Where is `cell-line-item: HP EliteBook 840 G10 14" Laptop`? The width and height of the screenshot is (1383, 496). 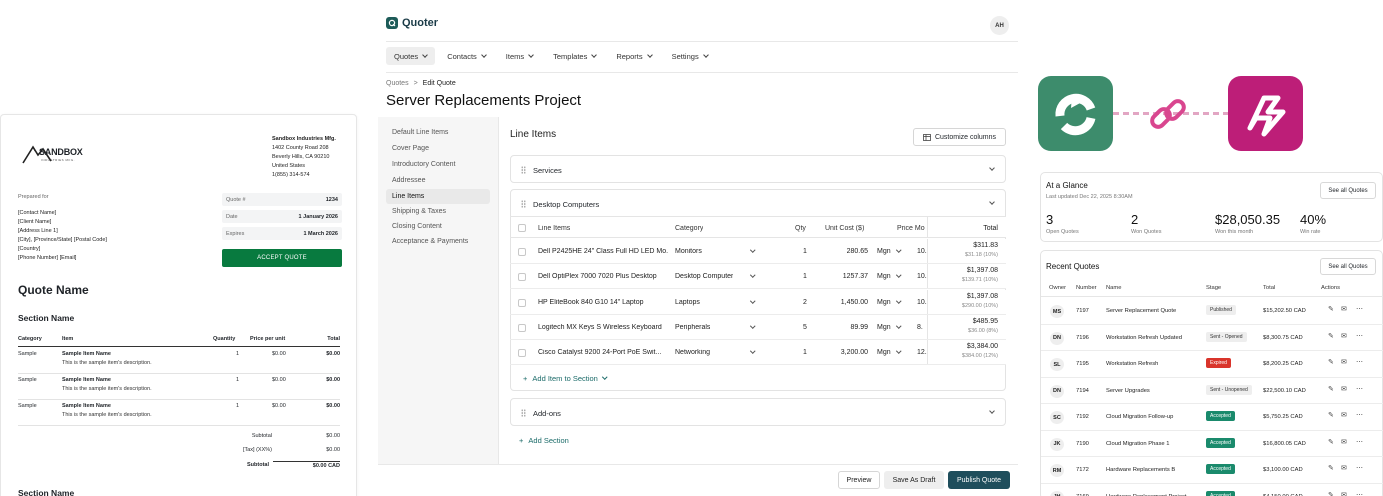 cell-line-item: HP EliteBook 840 G10 14" Laptop is located at coordinates (603, 302).